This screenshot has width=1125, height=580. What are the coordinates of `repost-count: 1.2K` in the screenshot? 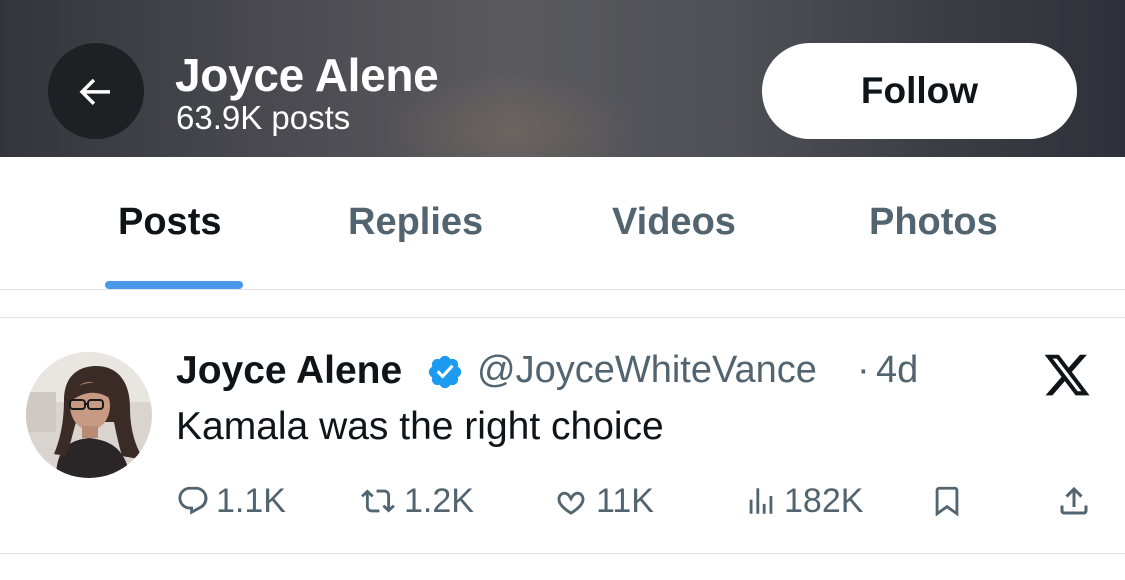 It's located at (439, 500).